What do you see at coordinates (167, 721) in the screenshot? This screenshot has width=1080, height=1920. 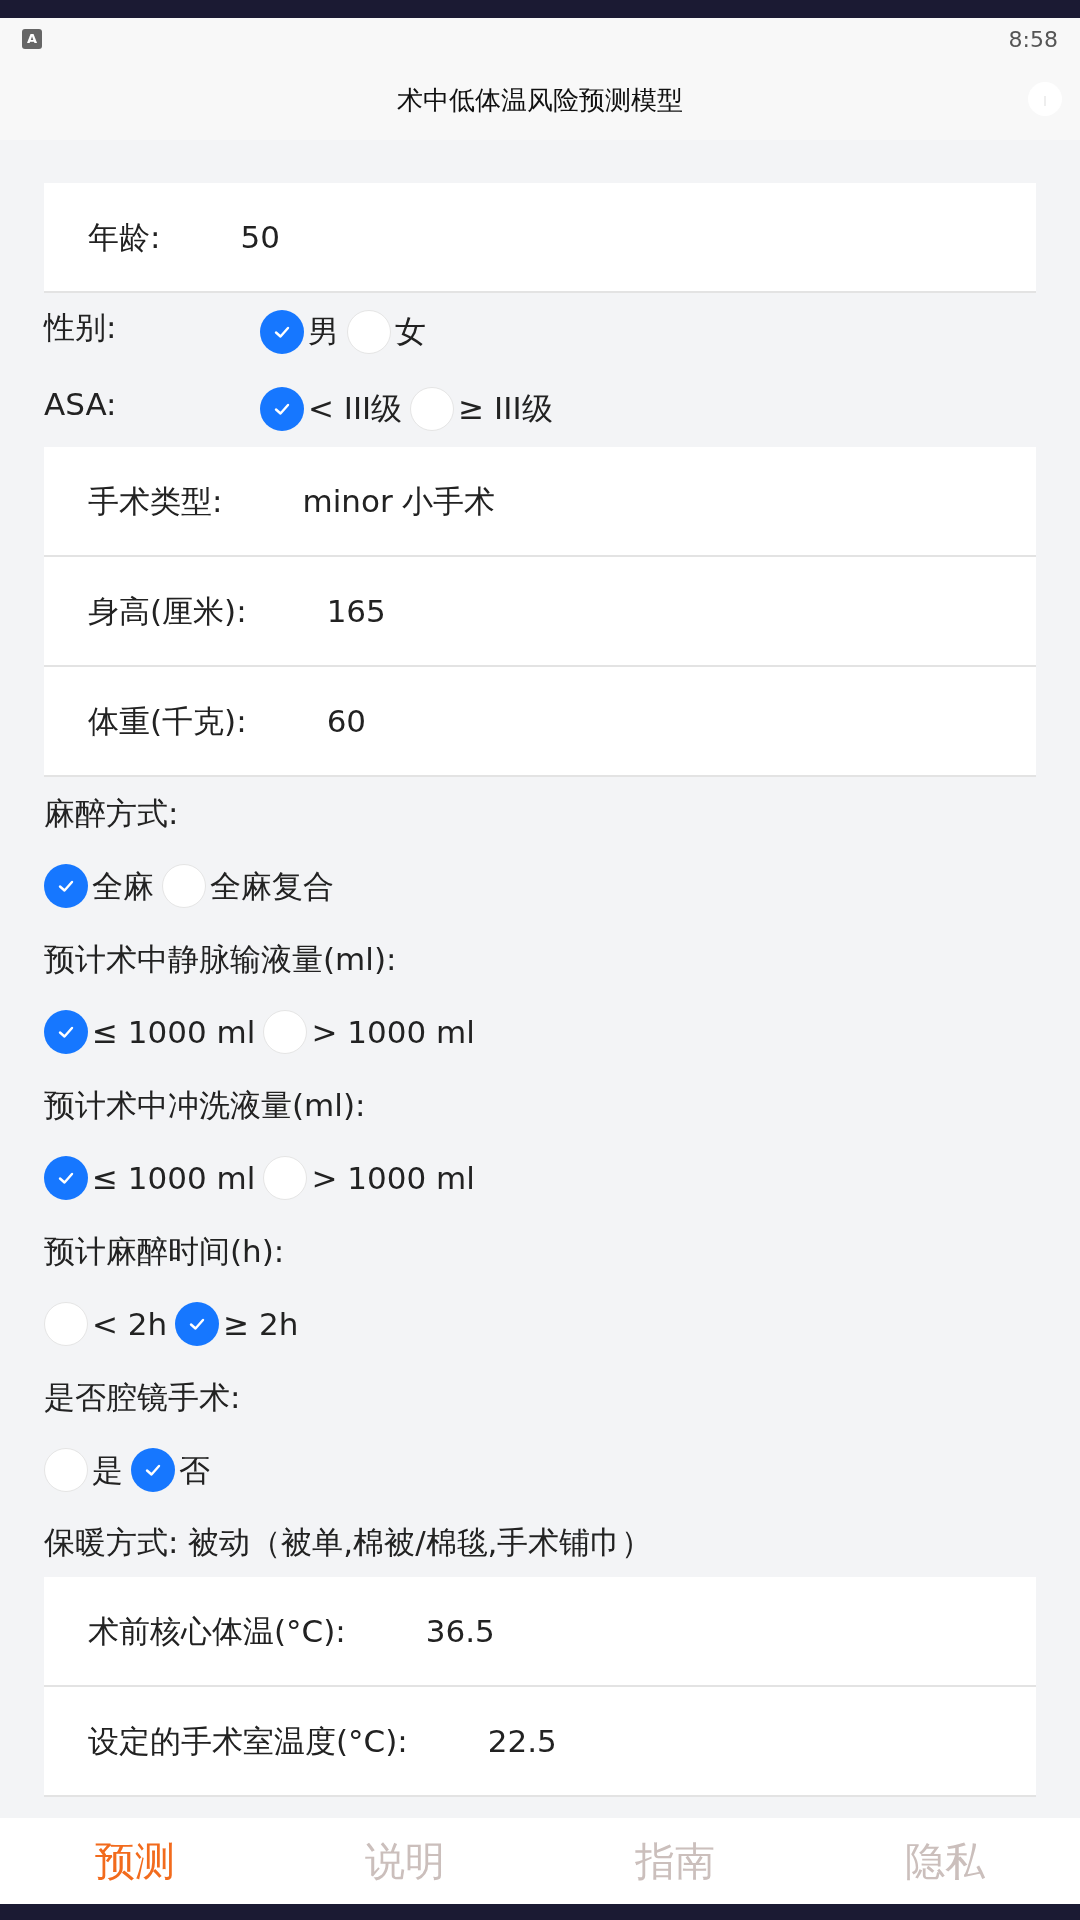 I see `field-label: 体重(千克):` at bounding box center [167, 721].